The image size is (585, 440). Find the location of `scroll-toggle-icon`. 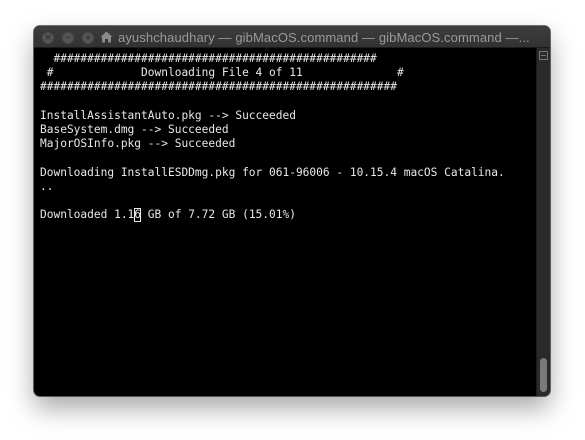

scroll-toggle-icon is located at coordinates (543, 55).